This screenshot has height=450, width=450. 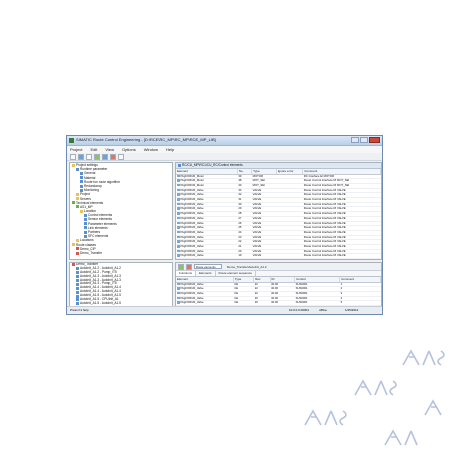 I want to click on maximize-button, so click(x=364, y=140).